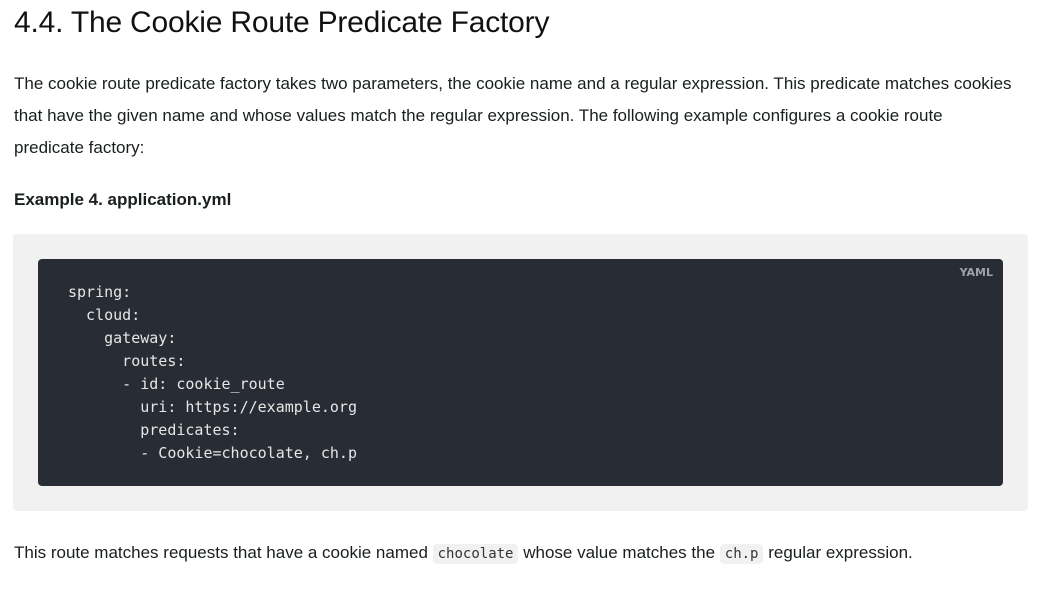  I want to click on example-title: Example 4. application.yml, so click(123, 199).